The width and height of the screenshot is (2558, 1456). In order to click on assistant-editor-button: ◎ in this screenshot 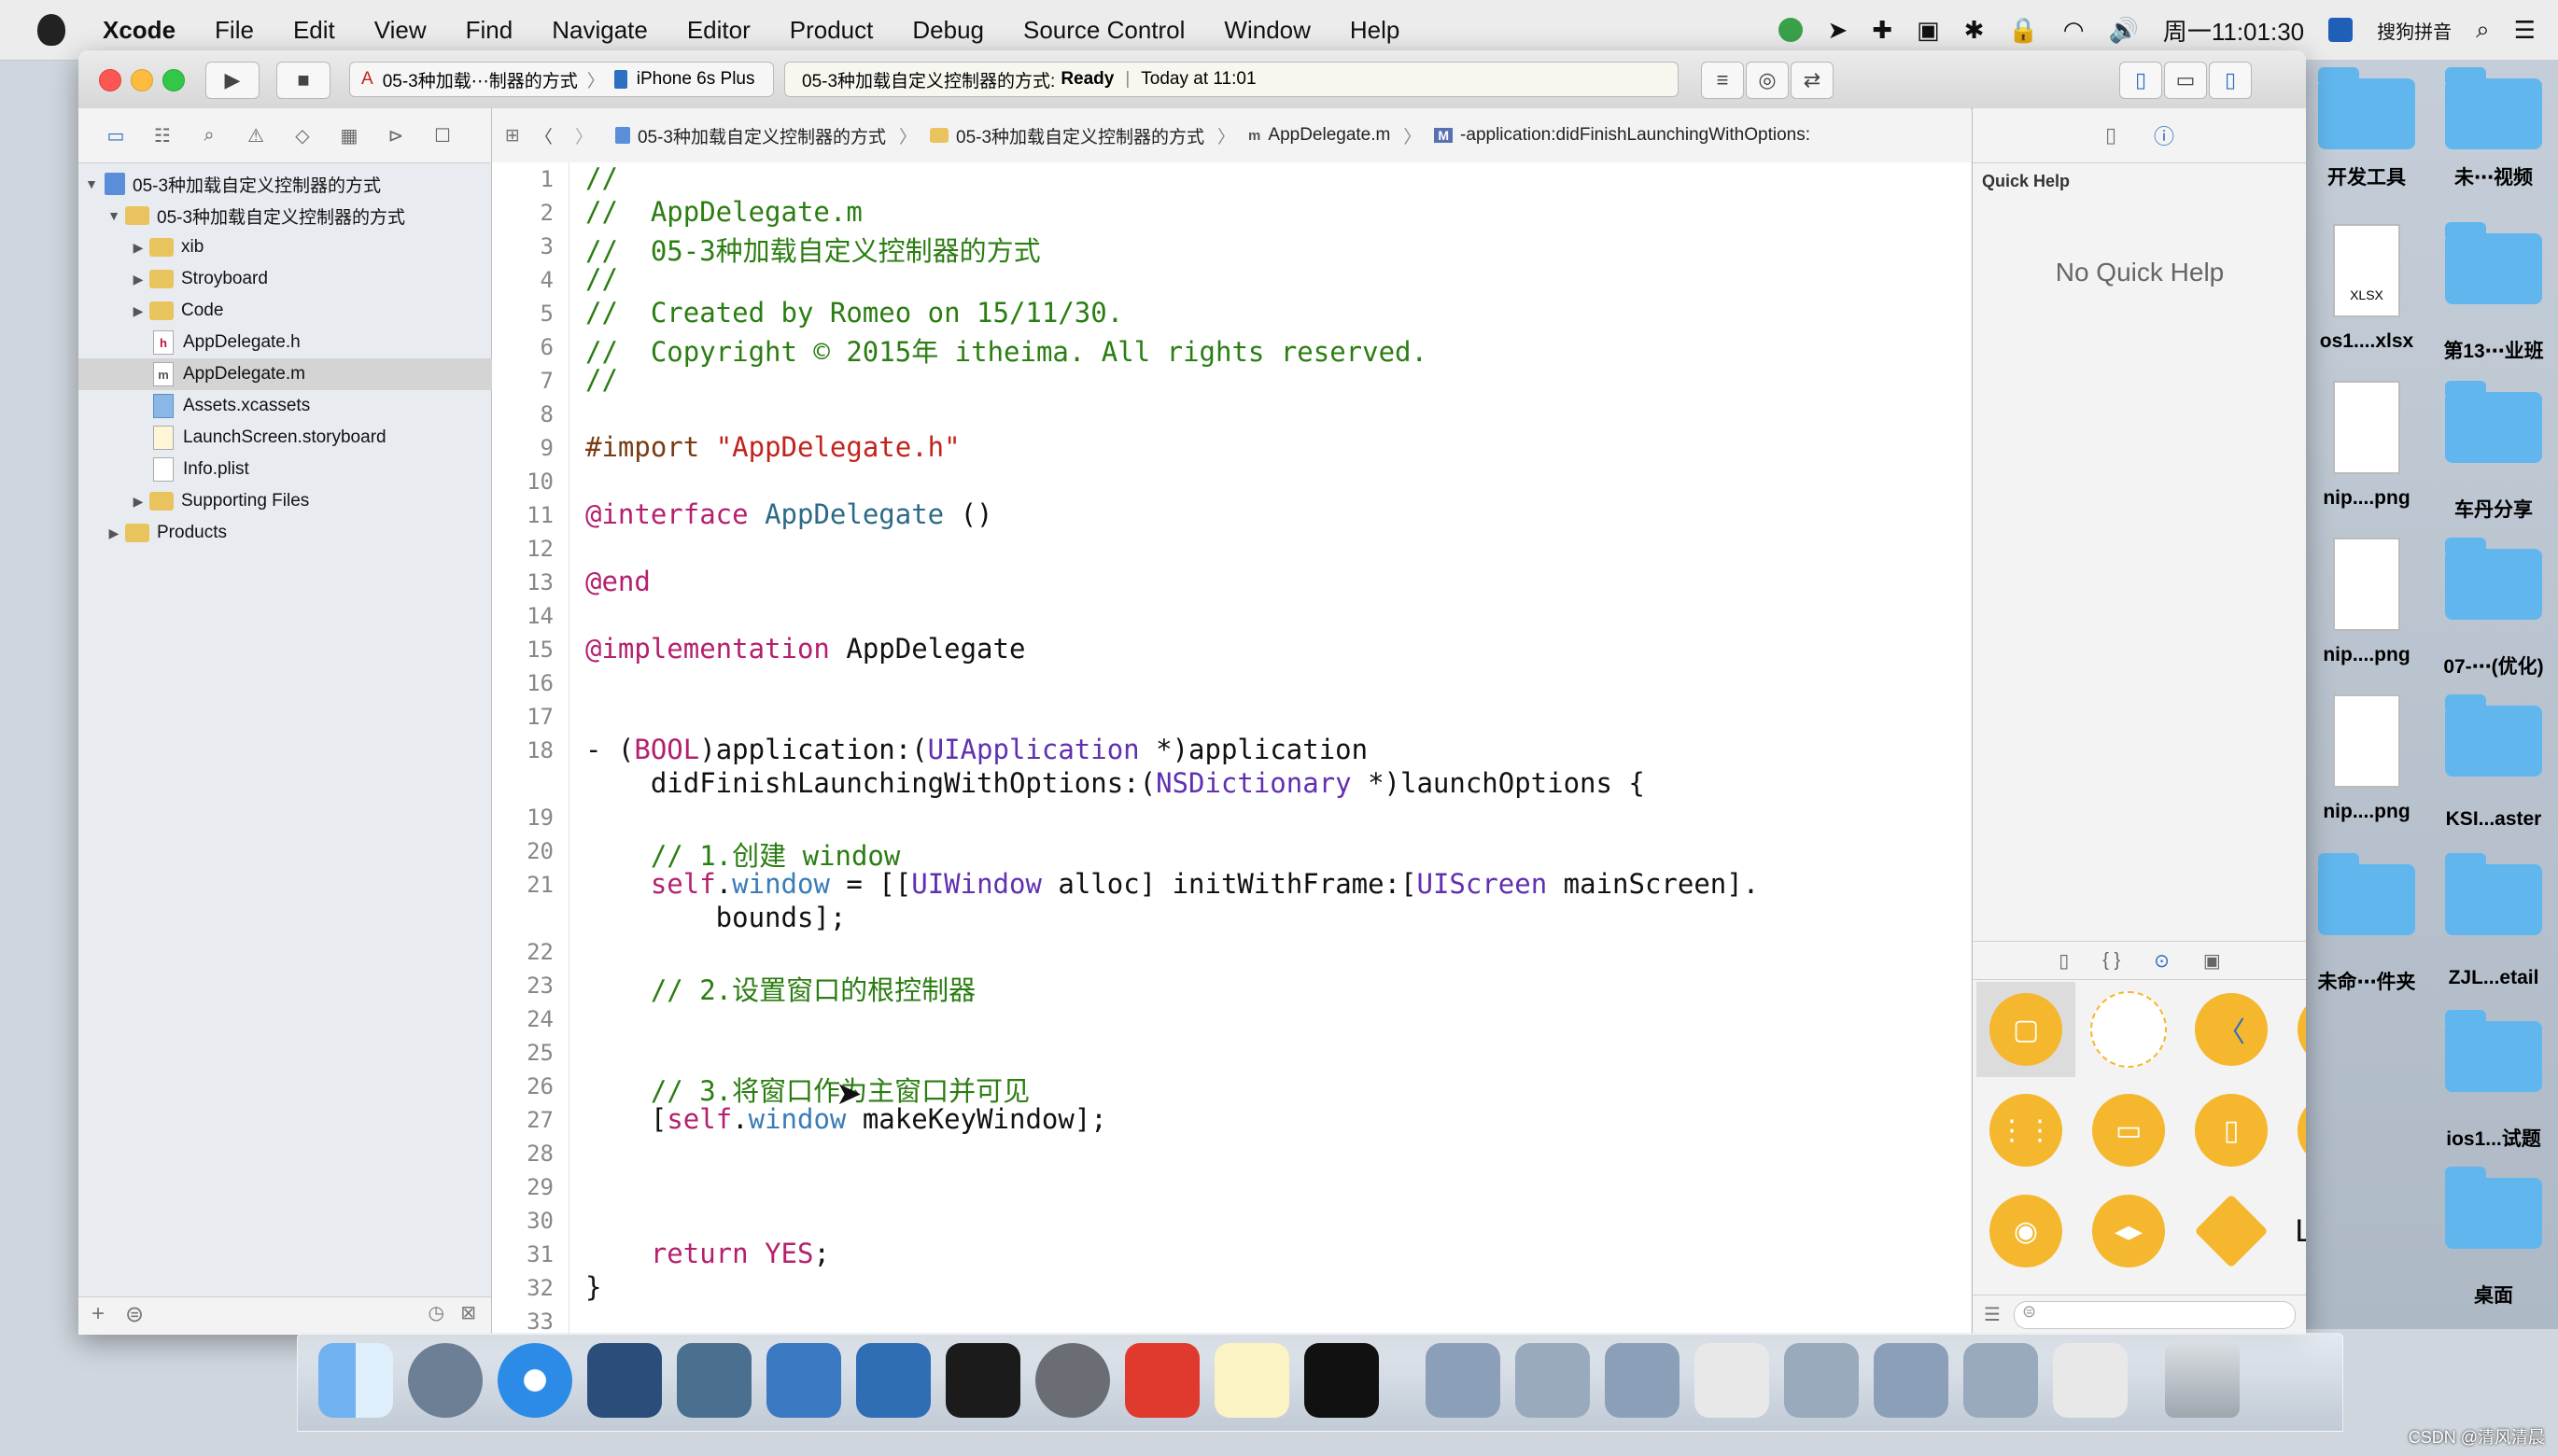, I will do `click(1767, 80)`.